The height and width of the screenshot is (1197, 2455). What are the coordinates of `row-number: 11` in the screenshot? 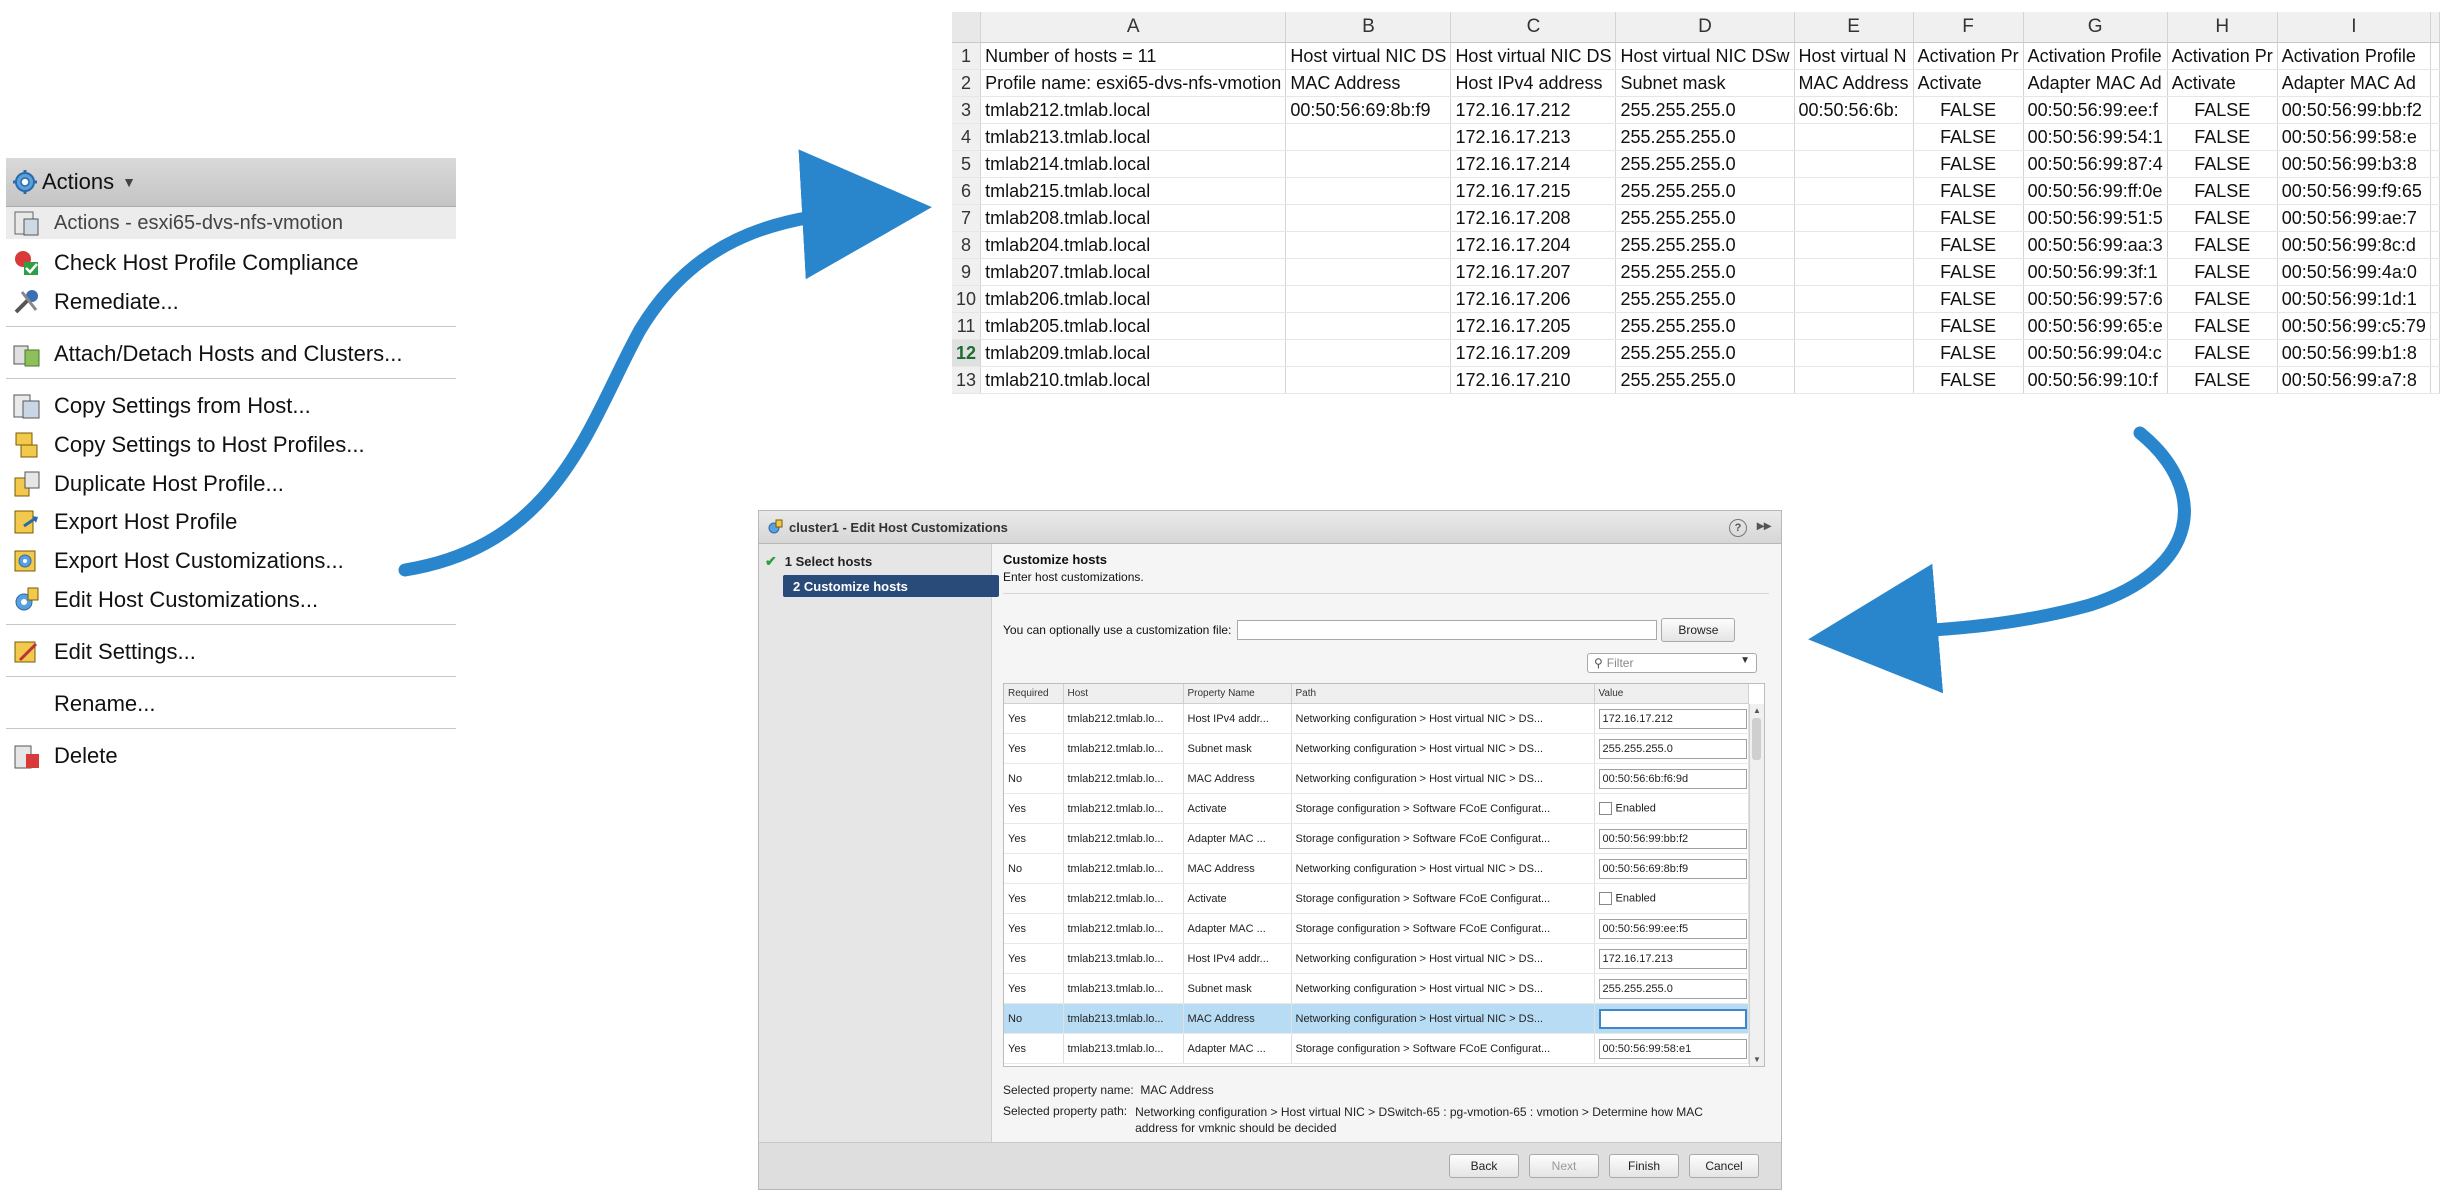 It's located at (967, 326).